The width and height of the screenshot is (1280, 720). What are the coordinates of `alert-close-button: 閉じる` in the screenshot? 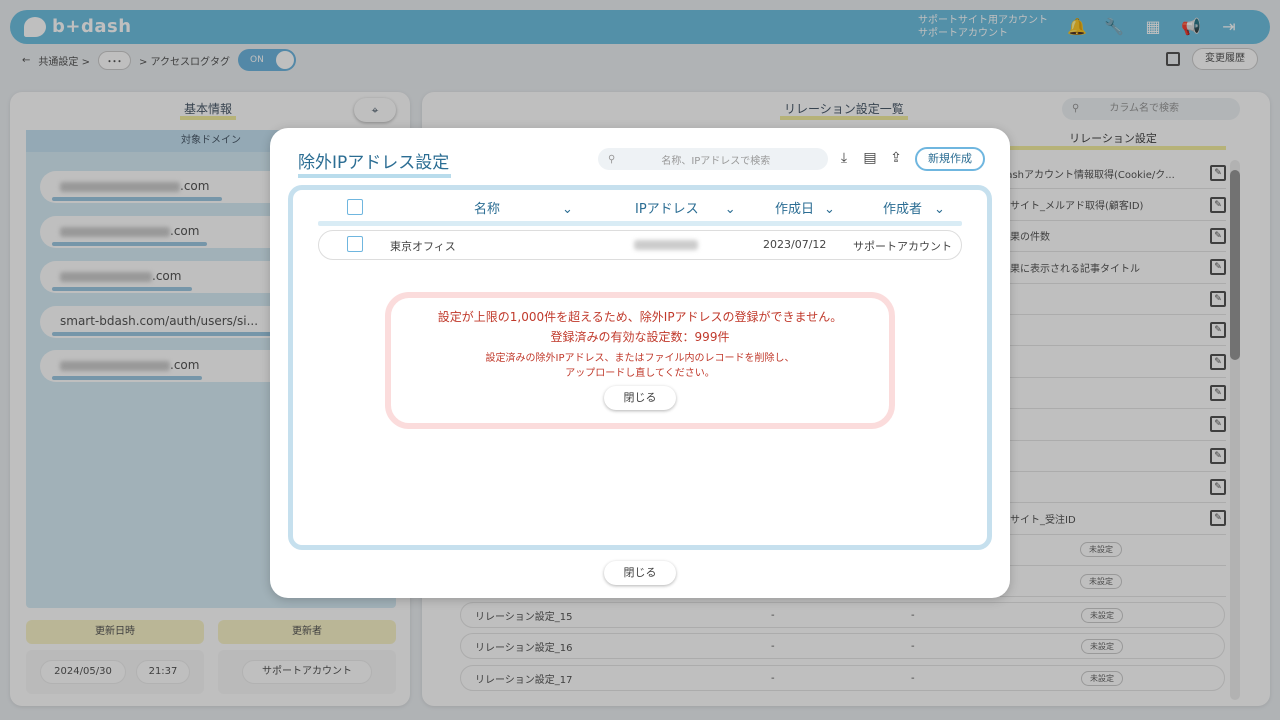 It's located at (640, 398).